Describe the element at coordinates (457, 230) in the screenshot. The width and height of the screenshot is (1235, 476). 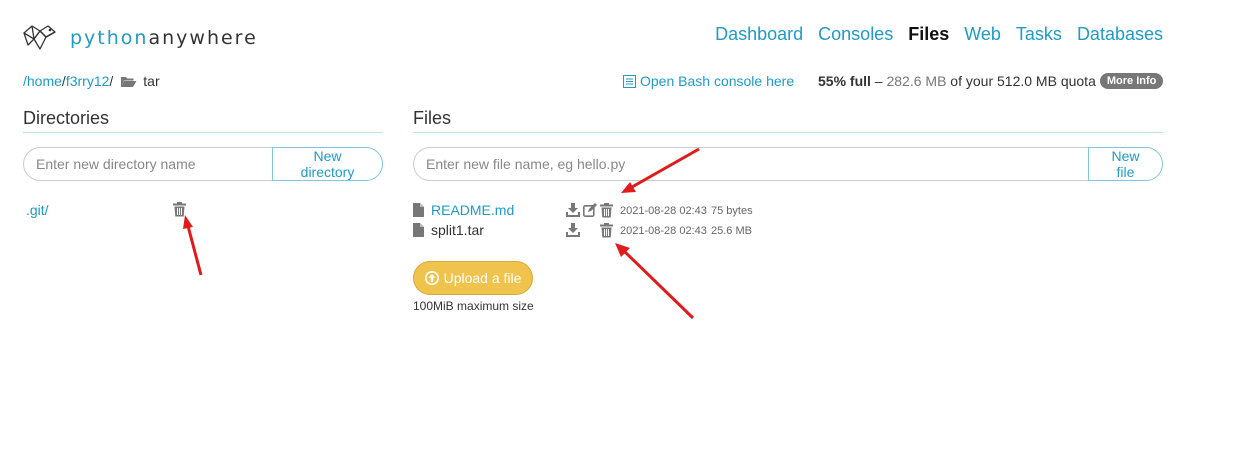
I see `file-name: split1.tar` at that location.